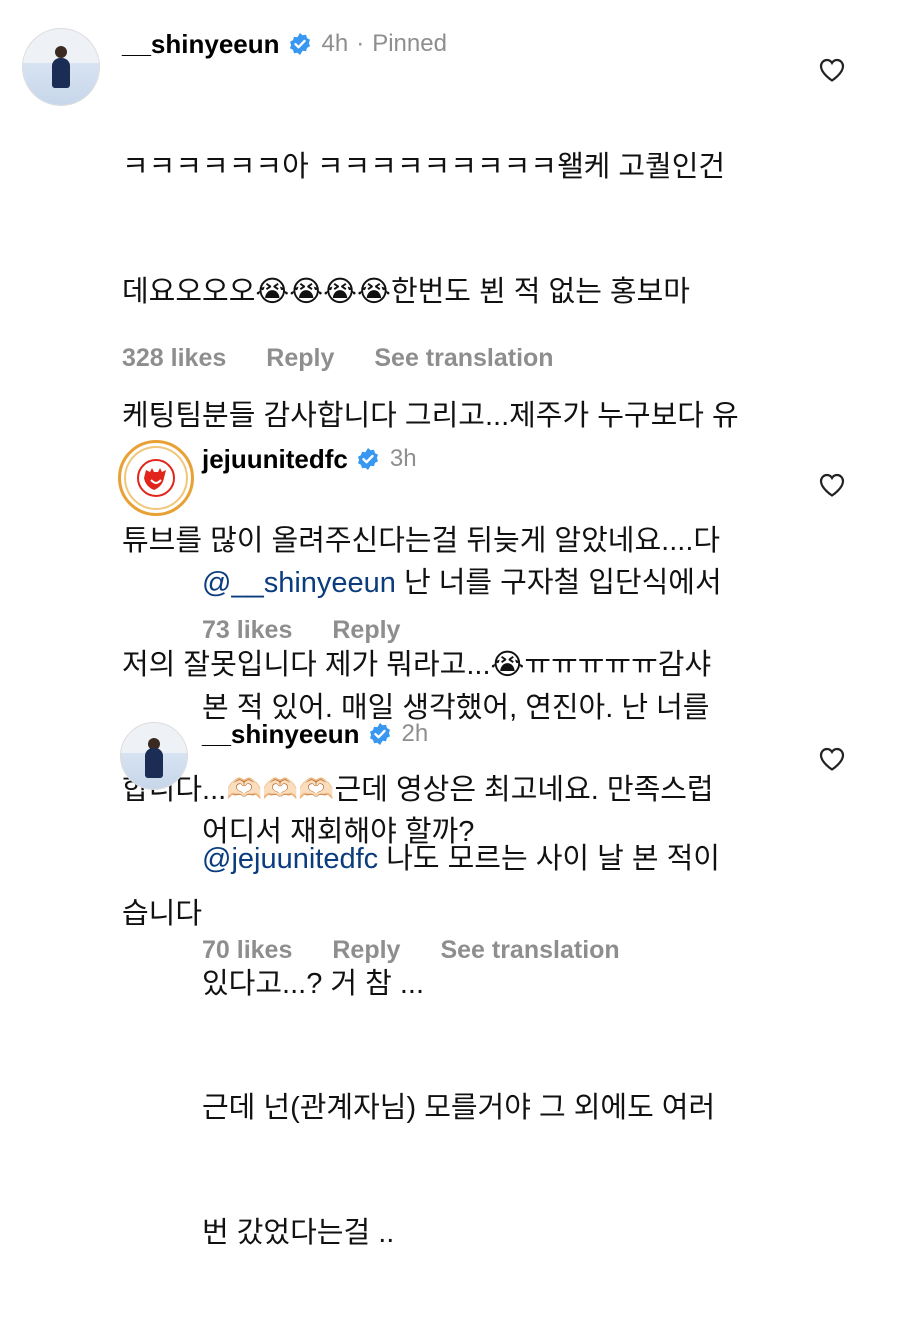 This screenshot has height=1337, width=900. I want to click on comment-line: 번 갔었다는걸 .., so click(298, 1232).